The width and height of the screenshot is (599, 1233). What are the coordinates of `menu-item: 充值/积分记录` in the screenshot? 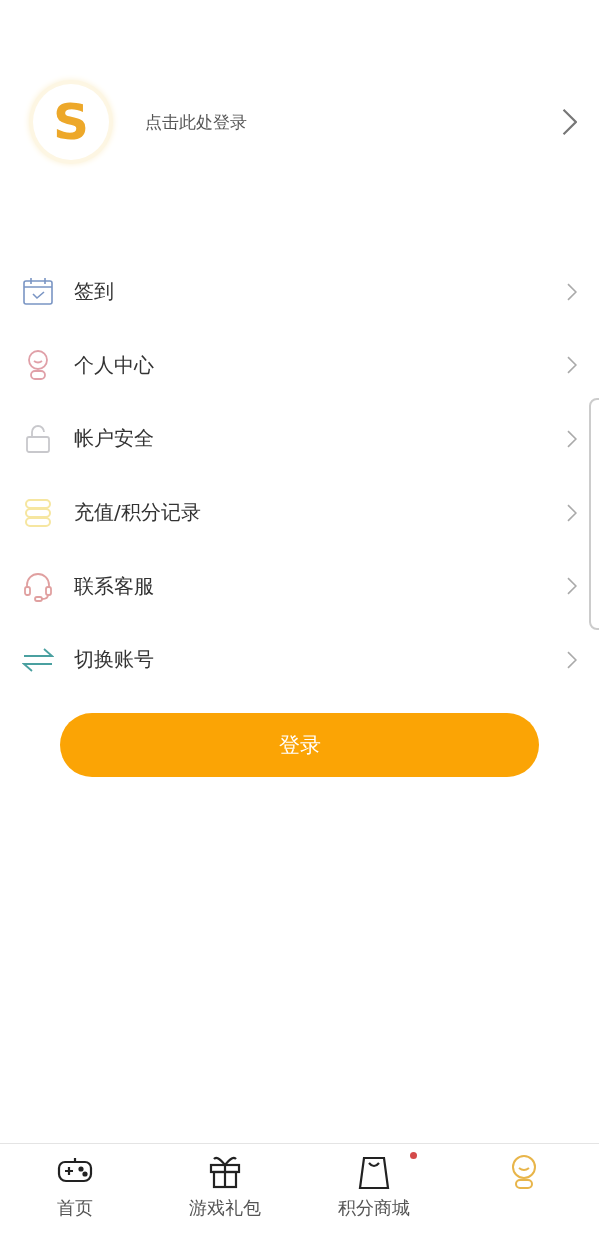 It's located at (321, 513).